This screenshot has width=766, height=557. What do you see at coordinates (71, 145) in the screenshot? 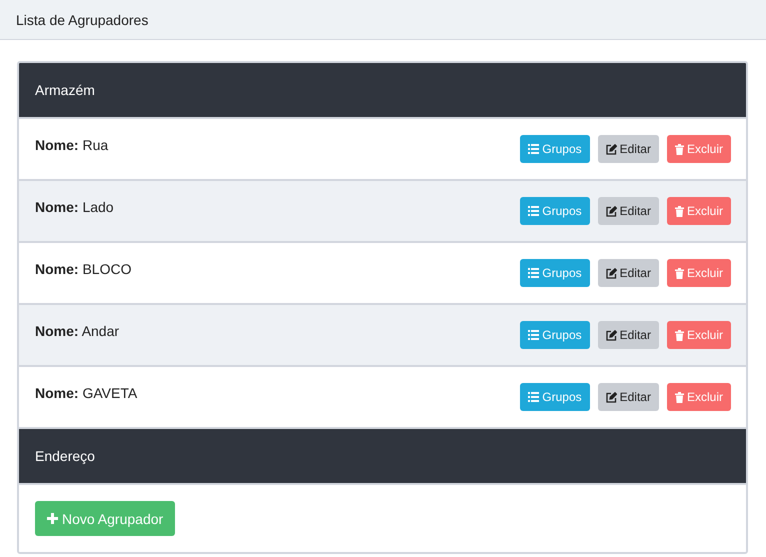
I see `row-name: Nome: Rua` at bounding box center [71, 145].